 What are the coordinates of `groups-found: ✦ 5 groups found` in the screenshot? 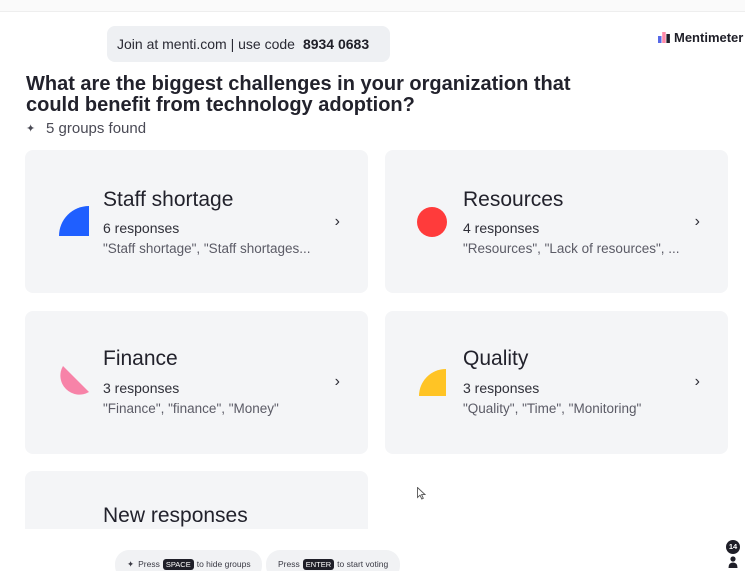 It's located at (86, 128).